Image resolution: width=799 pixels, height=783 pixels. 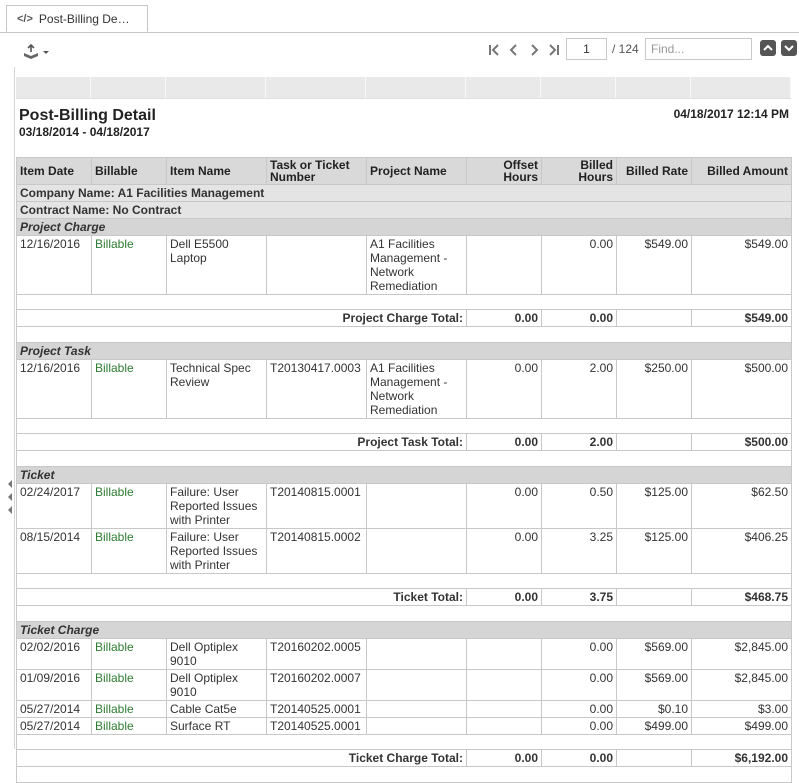 What do you see at coordinates (241, 442) in the screenshot?
I see `section-total-label: Project Task Total:` at bounding box center [241, 442].